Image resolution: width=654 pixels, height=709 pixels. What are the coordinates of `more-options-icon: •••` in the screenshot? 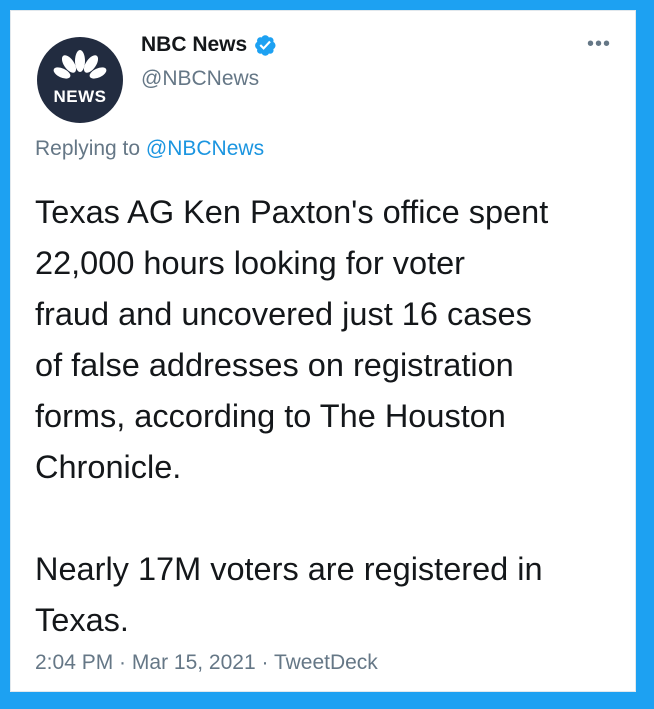 It's located at (599, 44).